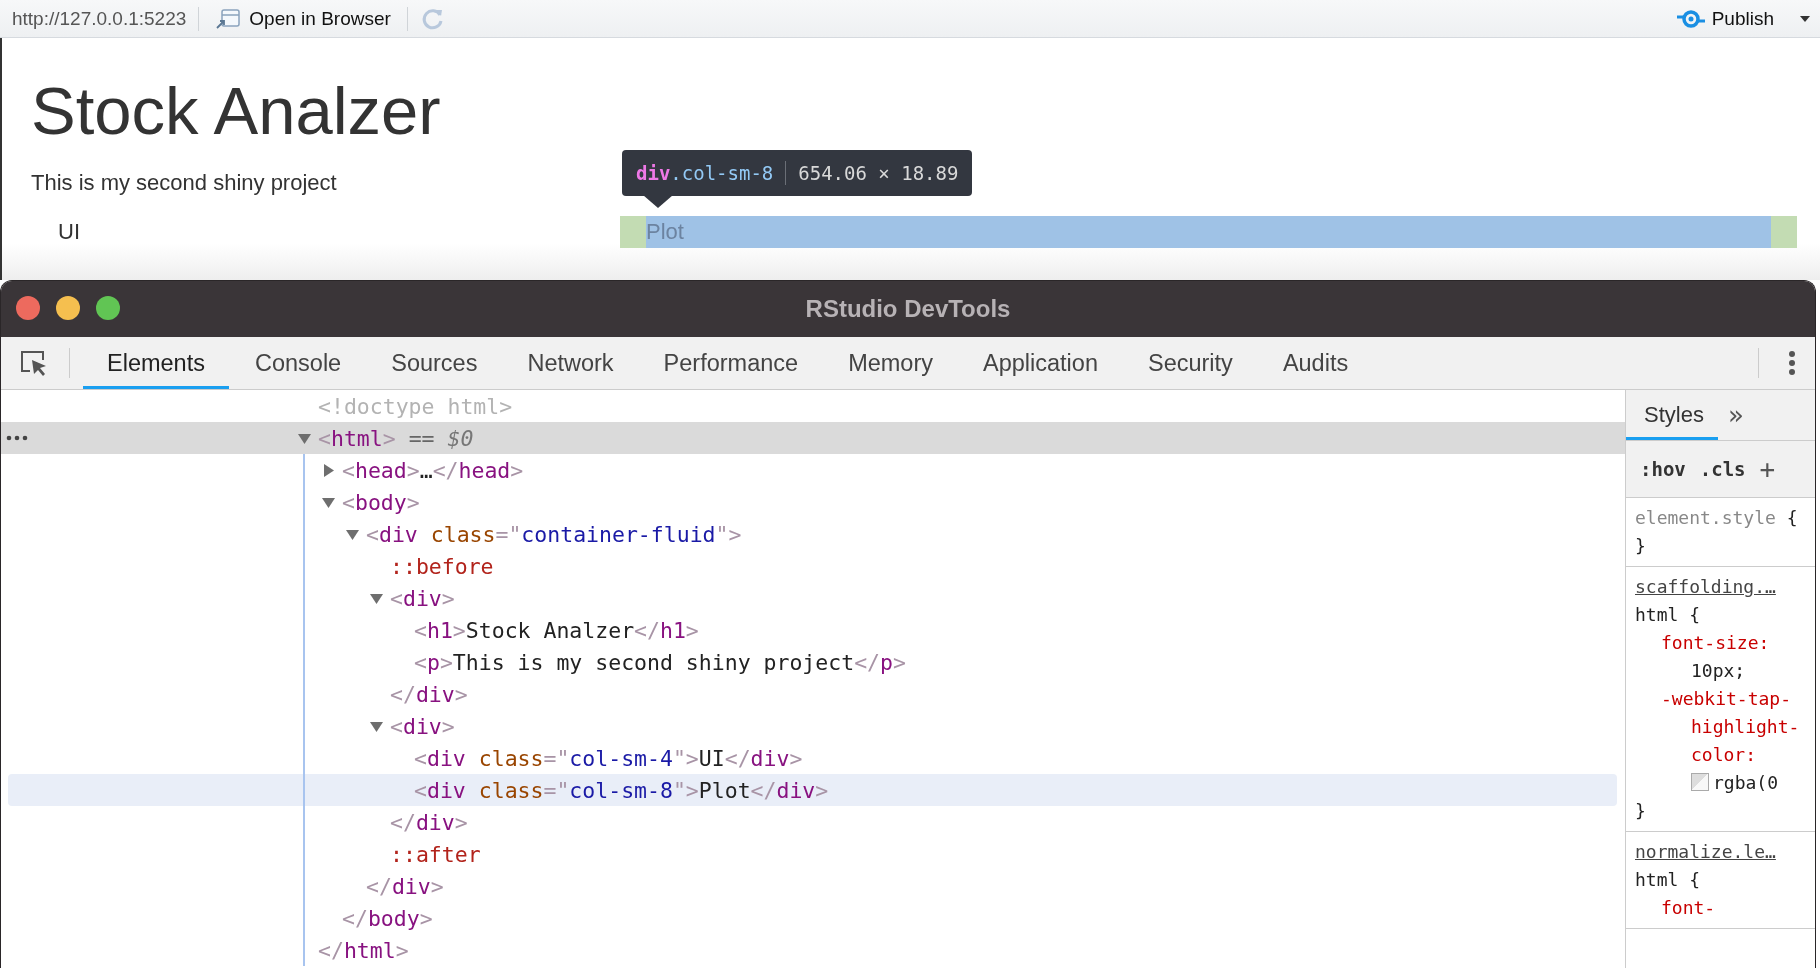 This screenshot has height=968, width=1820. Describe the element at coordinates (556, 630) in the screenshot. I see `dom-node-text: <h1>Stock Analzer</h1>` at that location.